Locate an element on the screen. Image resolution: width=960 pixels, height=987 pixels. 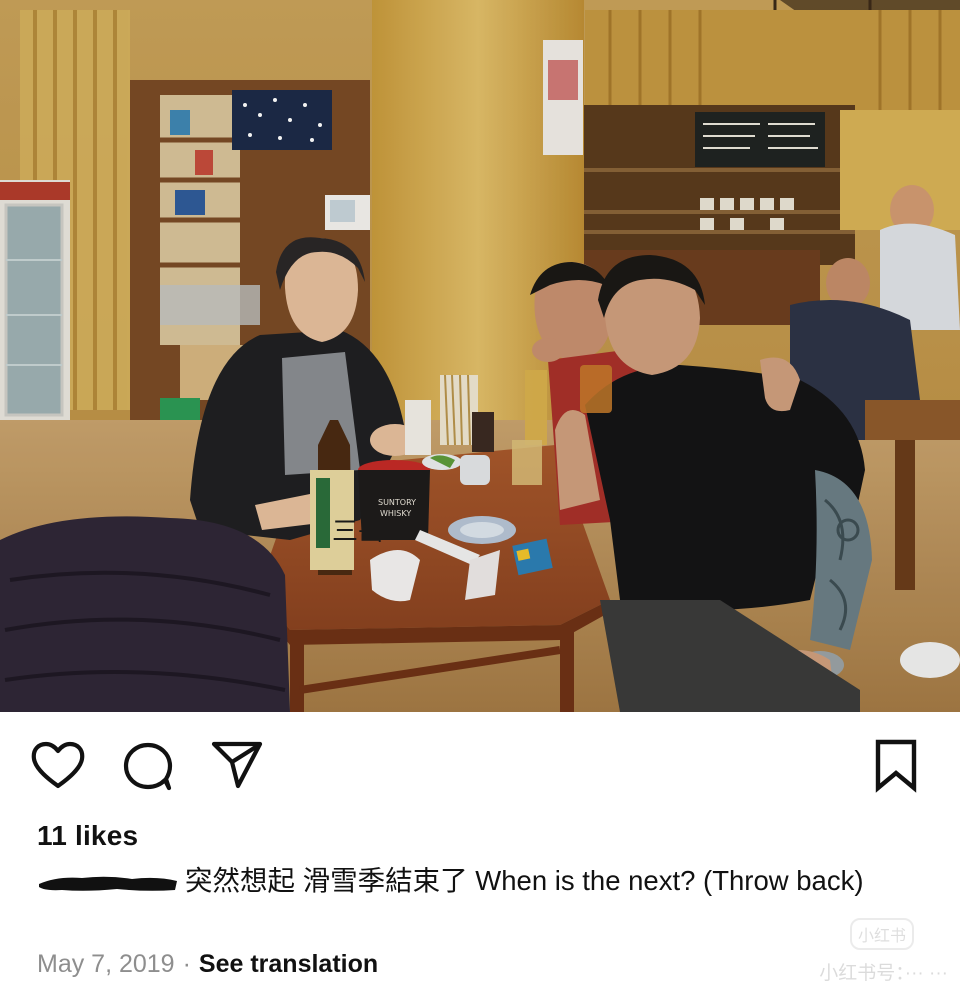
post-date: May 7, 2019 is located at coordinates (106, 964).